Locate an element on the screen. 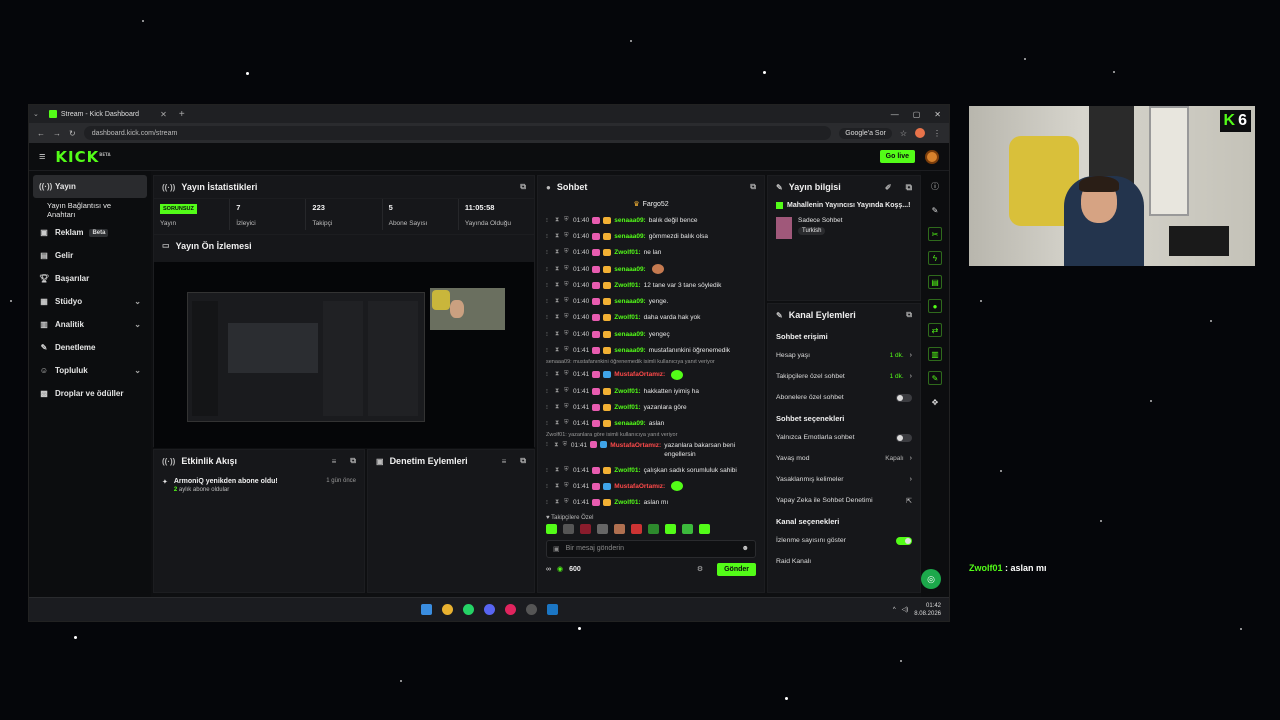 The image size is (1280, 720). new-tab-icon: + is located at coordinates (182, 114).